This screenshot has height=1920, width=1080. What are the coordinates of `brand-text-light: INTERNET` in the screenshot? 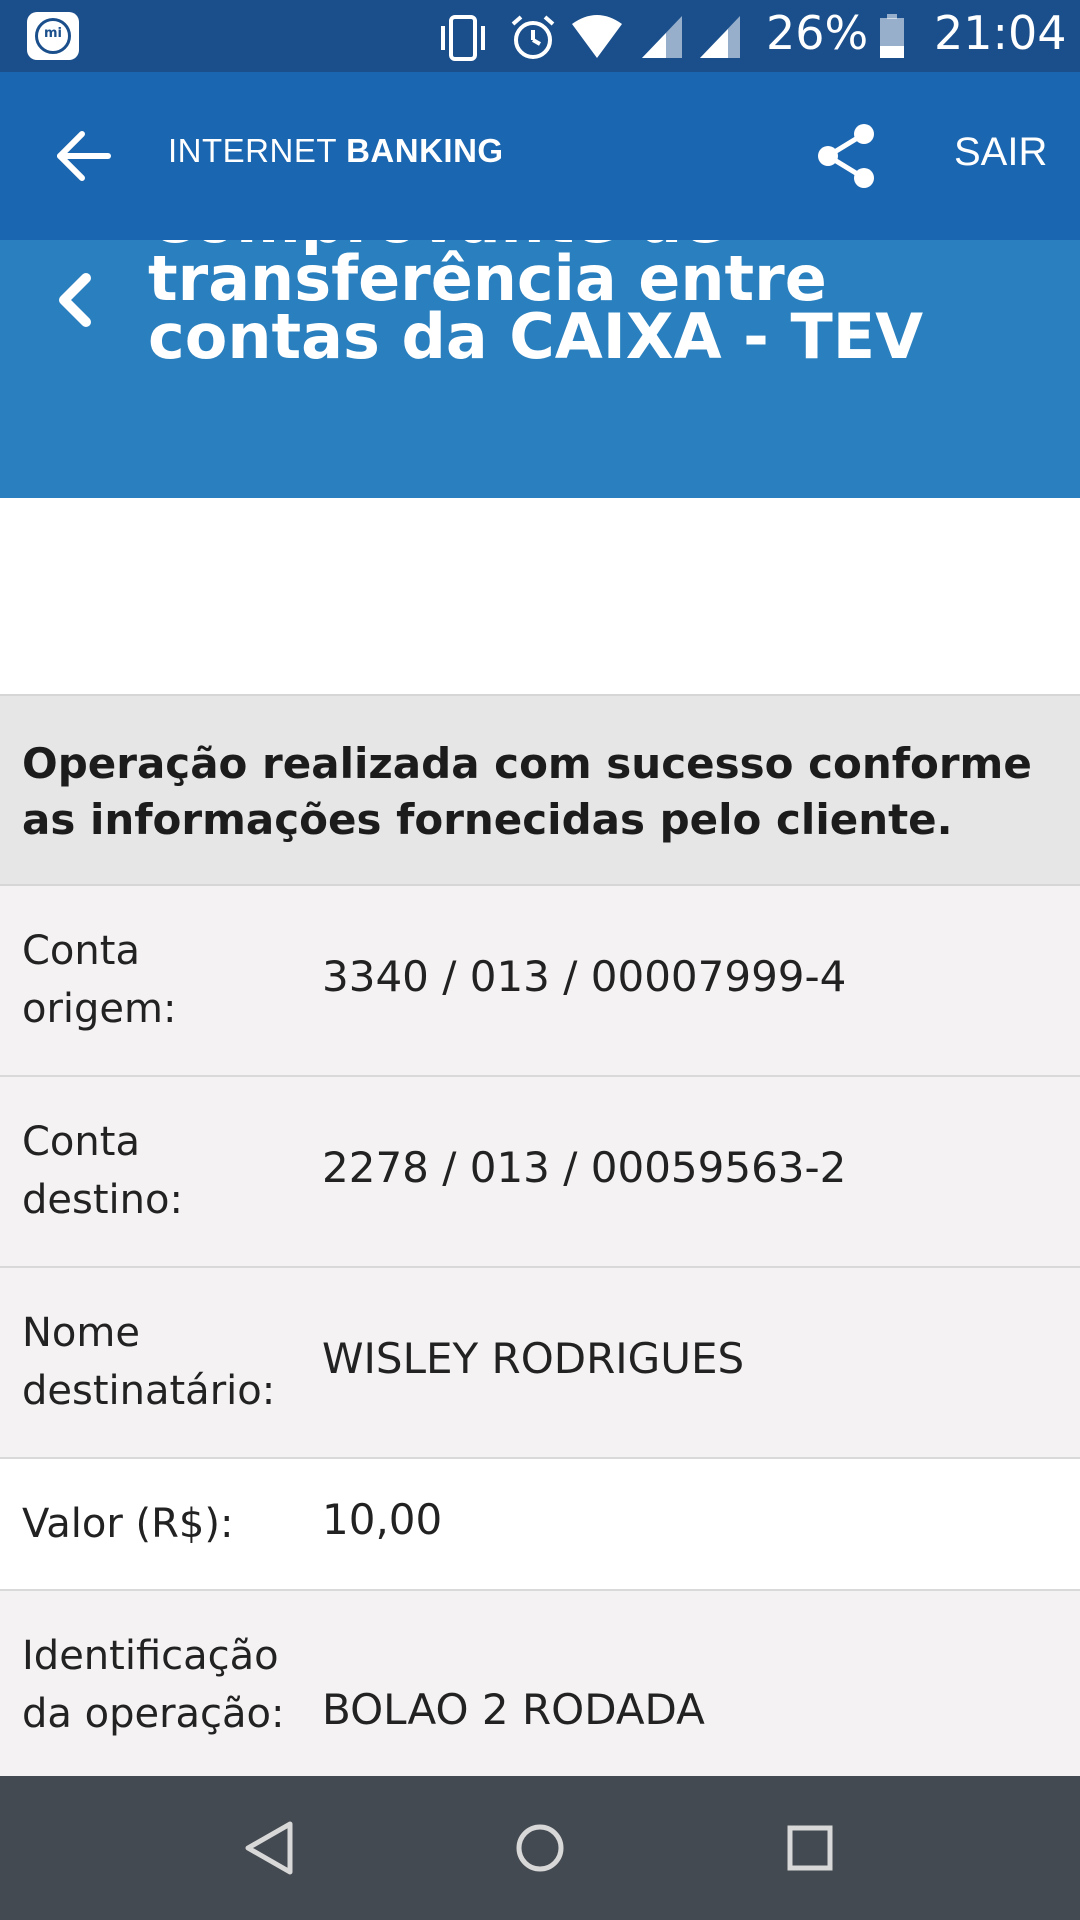 It's located at (257, 150).